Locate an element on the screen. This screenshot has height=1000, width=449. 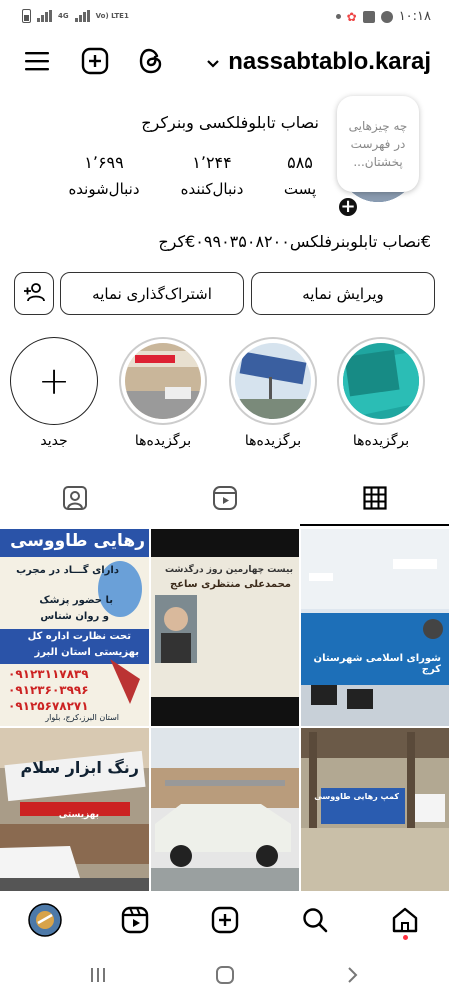
message-notification-icon is located at coordinates (368, 16).